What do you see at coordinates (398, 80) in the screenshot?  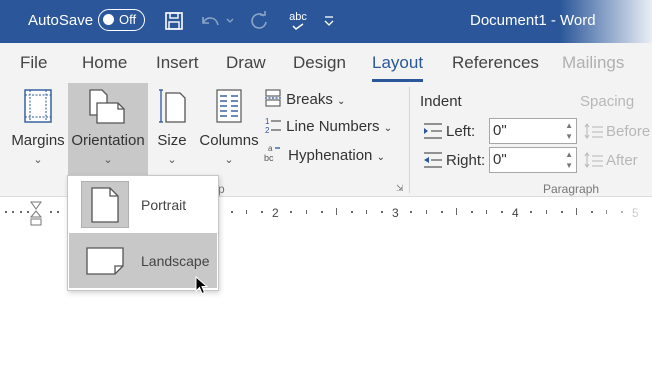 I see `active-tab-underline` at bounding box center [398, 80].